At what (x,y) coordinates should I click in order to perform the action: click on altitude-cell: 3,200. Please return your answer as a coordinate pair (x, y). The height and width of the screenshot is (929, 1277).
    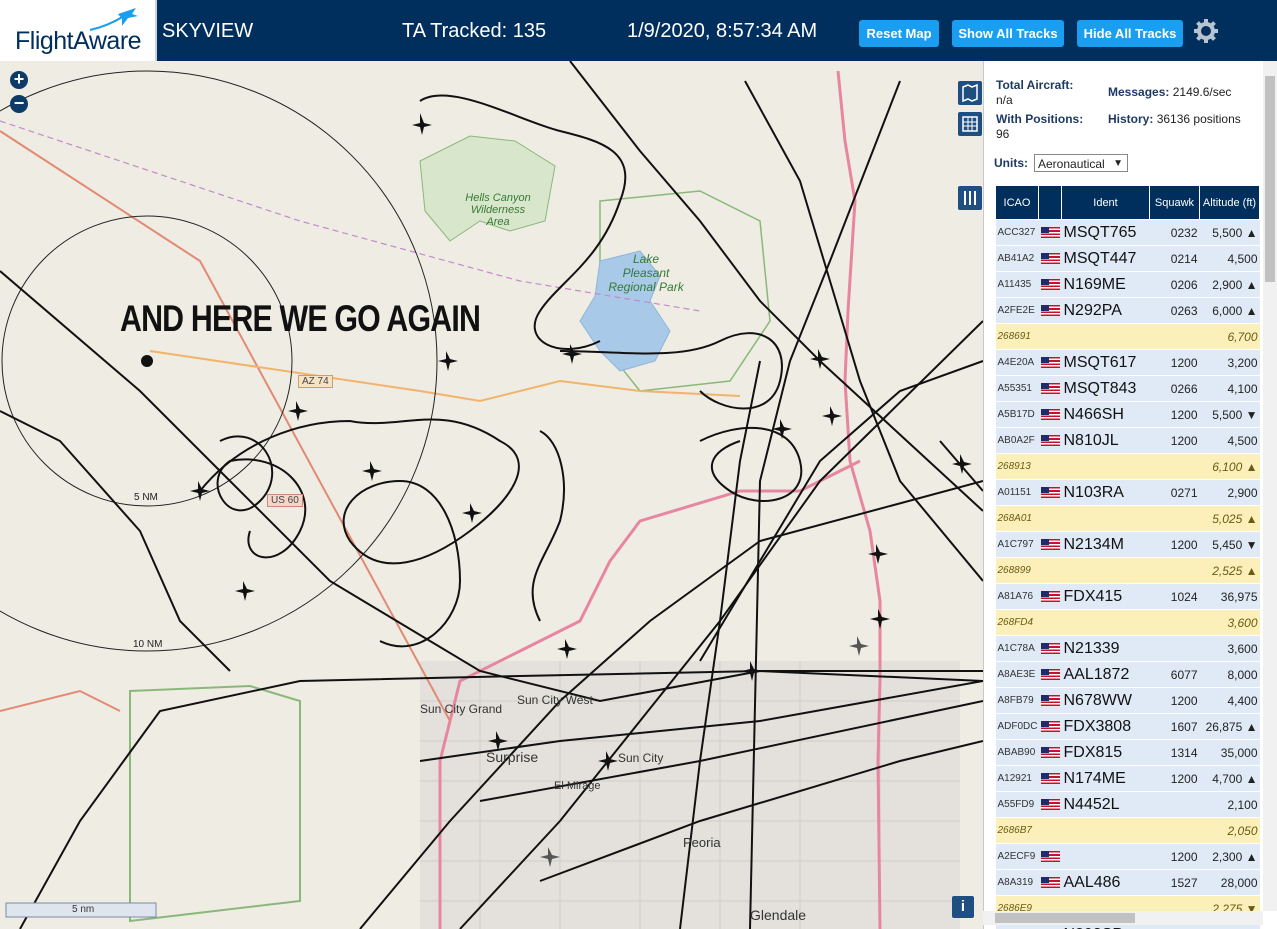
    Looking at the image, I should click on (1229, 362).